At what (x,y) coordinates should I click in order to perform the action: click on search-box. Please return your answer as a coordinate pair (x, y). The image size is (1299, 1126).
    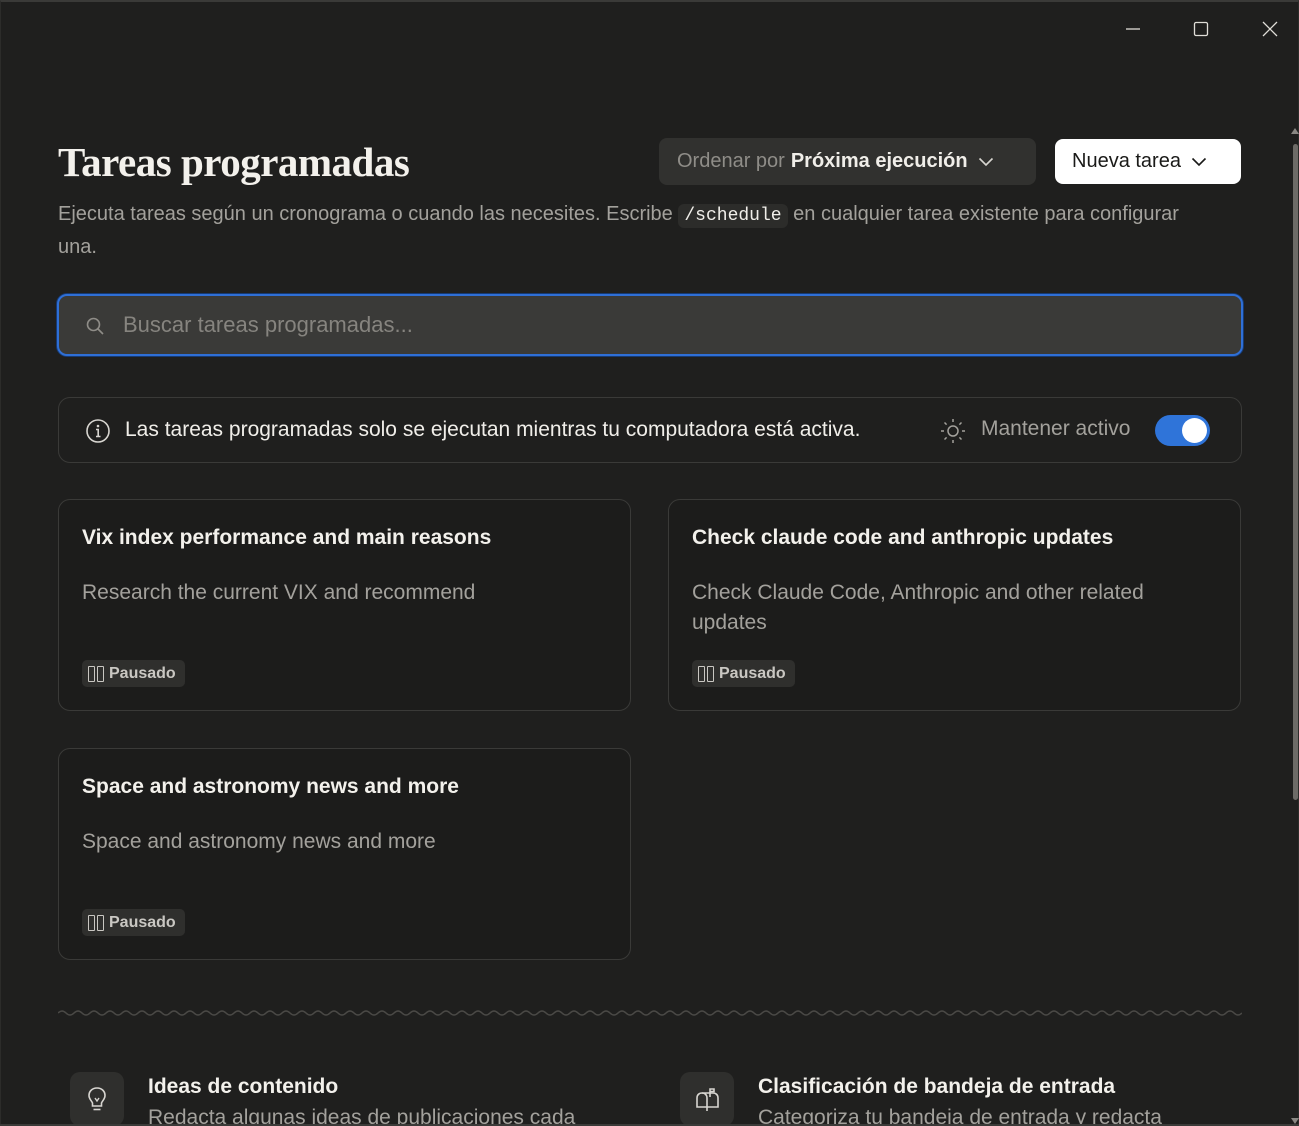
    Looking at the image, I should click on (650, 325).